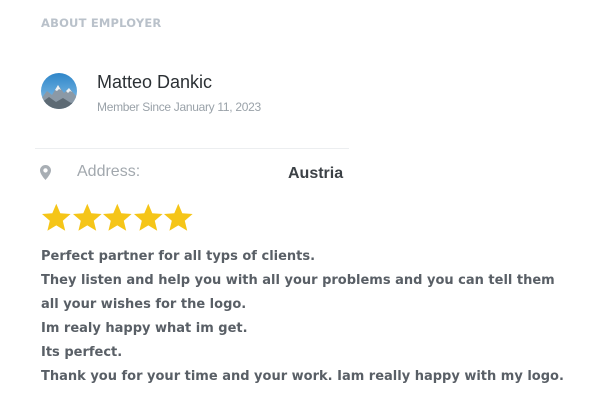 The image size is (600, 400). I want to click on address-label: Address:, so click(109, 171).